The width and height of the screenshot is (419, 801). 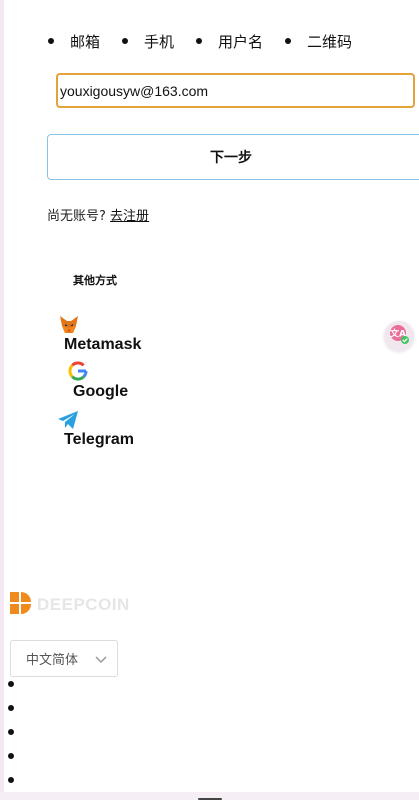 What do you see at coordinates (95, 280) in the screenshot?
I see `other-methods-title: 其他方式` at bounding box center [95, 280].